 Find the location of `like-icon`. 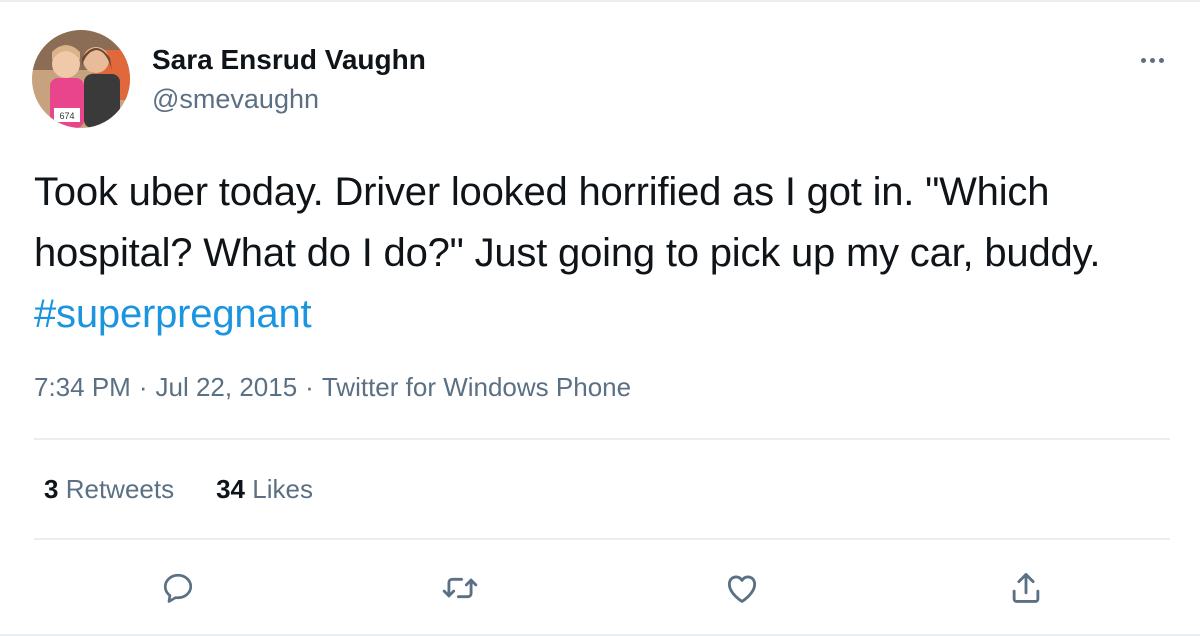

like-icon is located at coordinates (742, 589).